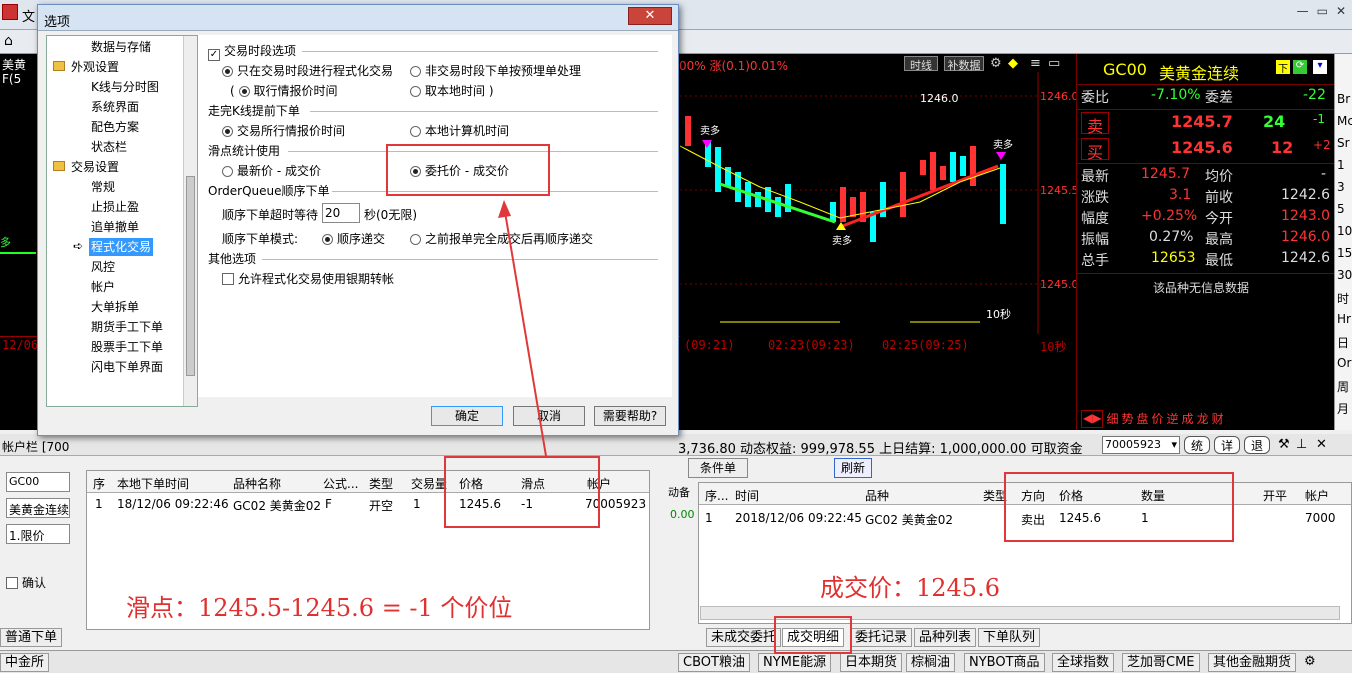 Image resolution: width=1352 pixels, height=673 pixels. I want to click on order-type-select: 1.限价, so click(38, 534).